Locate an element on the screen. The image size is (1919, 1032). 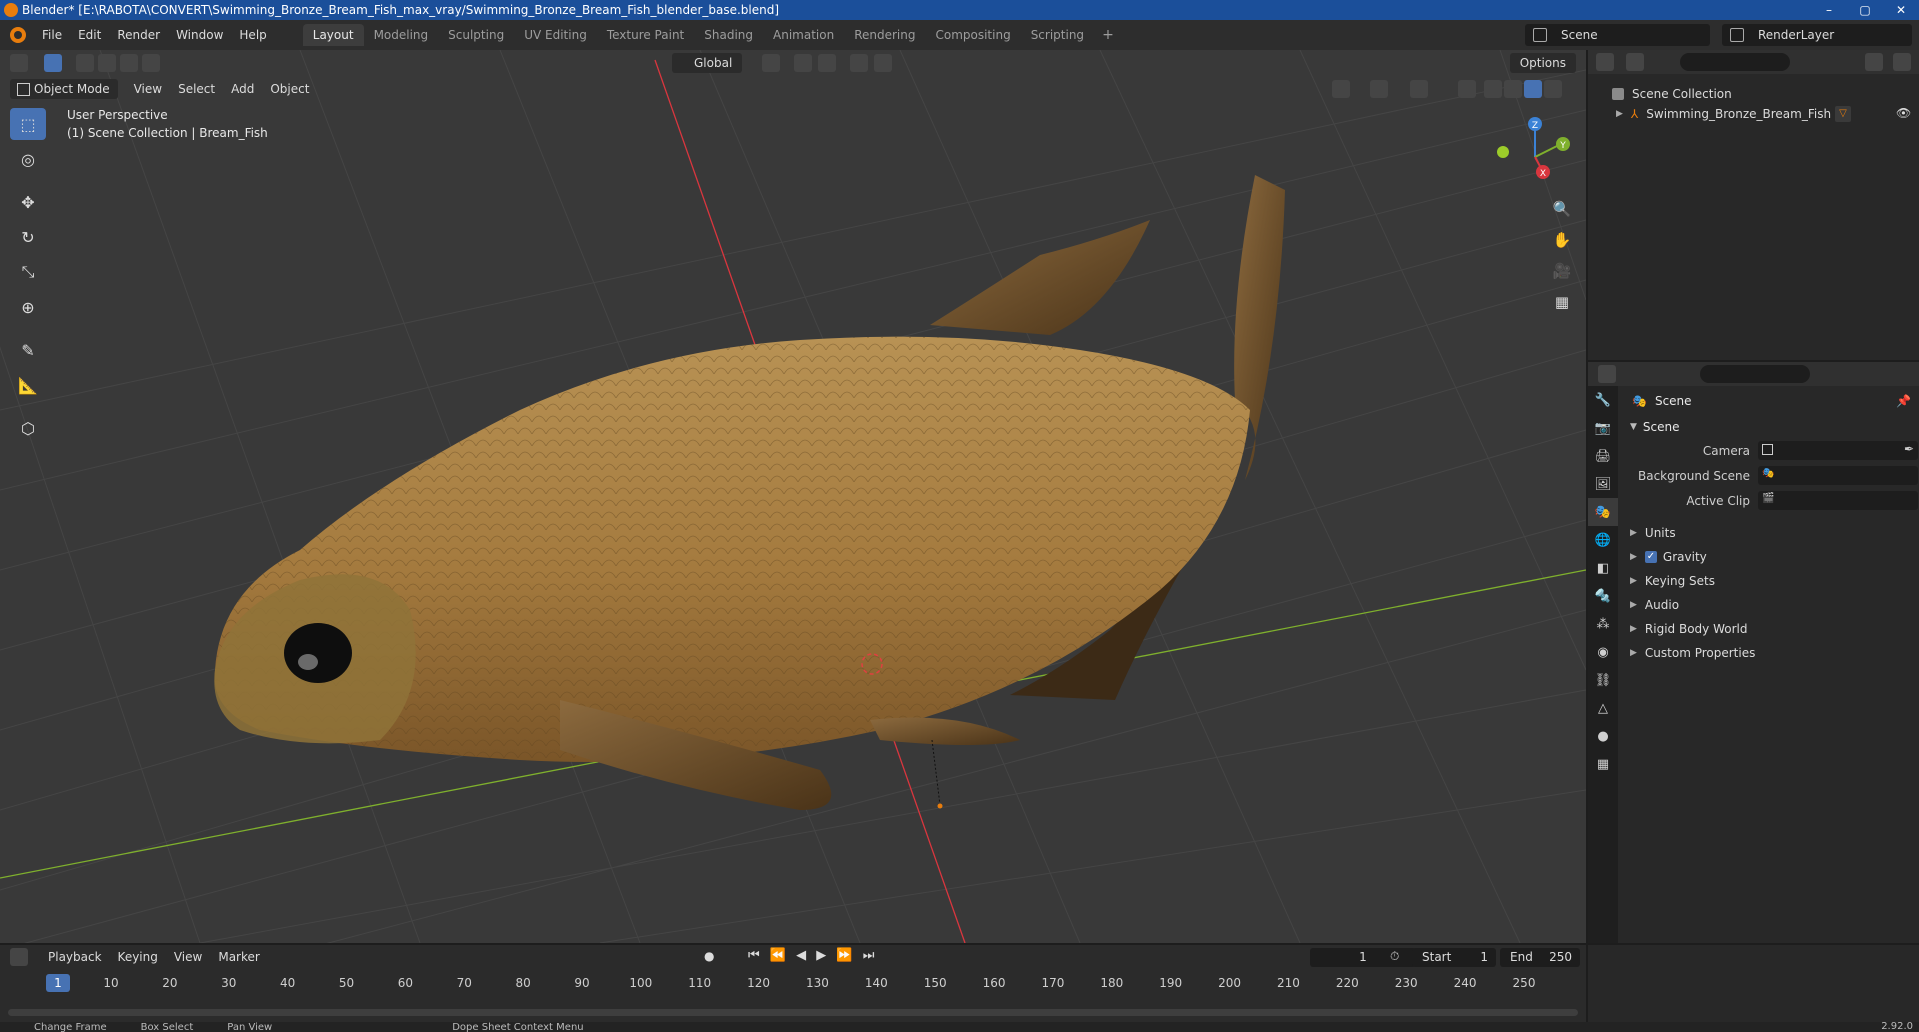
render-layer-selector: RenderLayer is located at coordinates (1817, 35).